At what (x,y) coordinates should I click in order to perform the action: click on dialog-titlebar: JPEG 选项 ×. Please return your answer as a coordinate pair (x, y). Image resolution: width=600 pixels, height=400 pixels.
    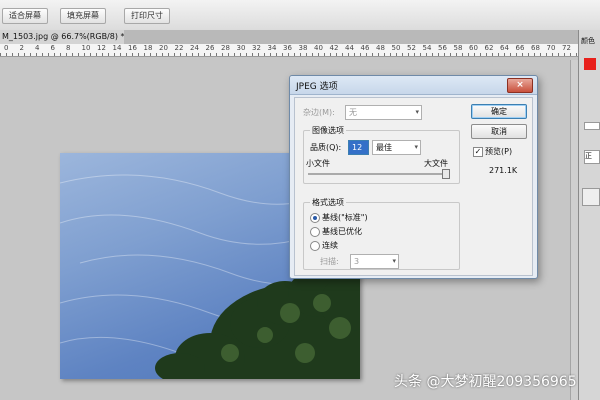
    Looking at the image, I should click on (413, 85).